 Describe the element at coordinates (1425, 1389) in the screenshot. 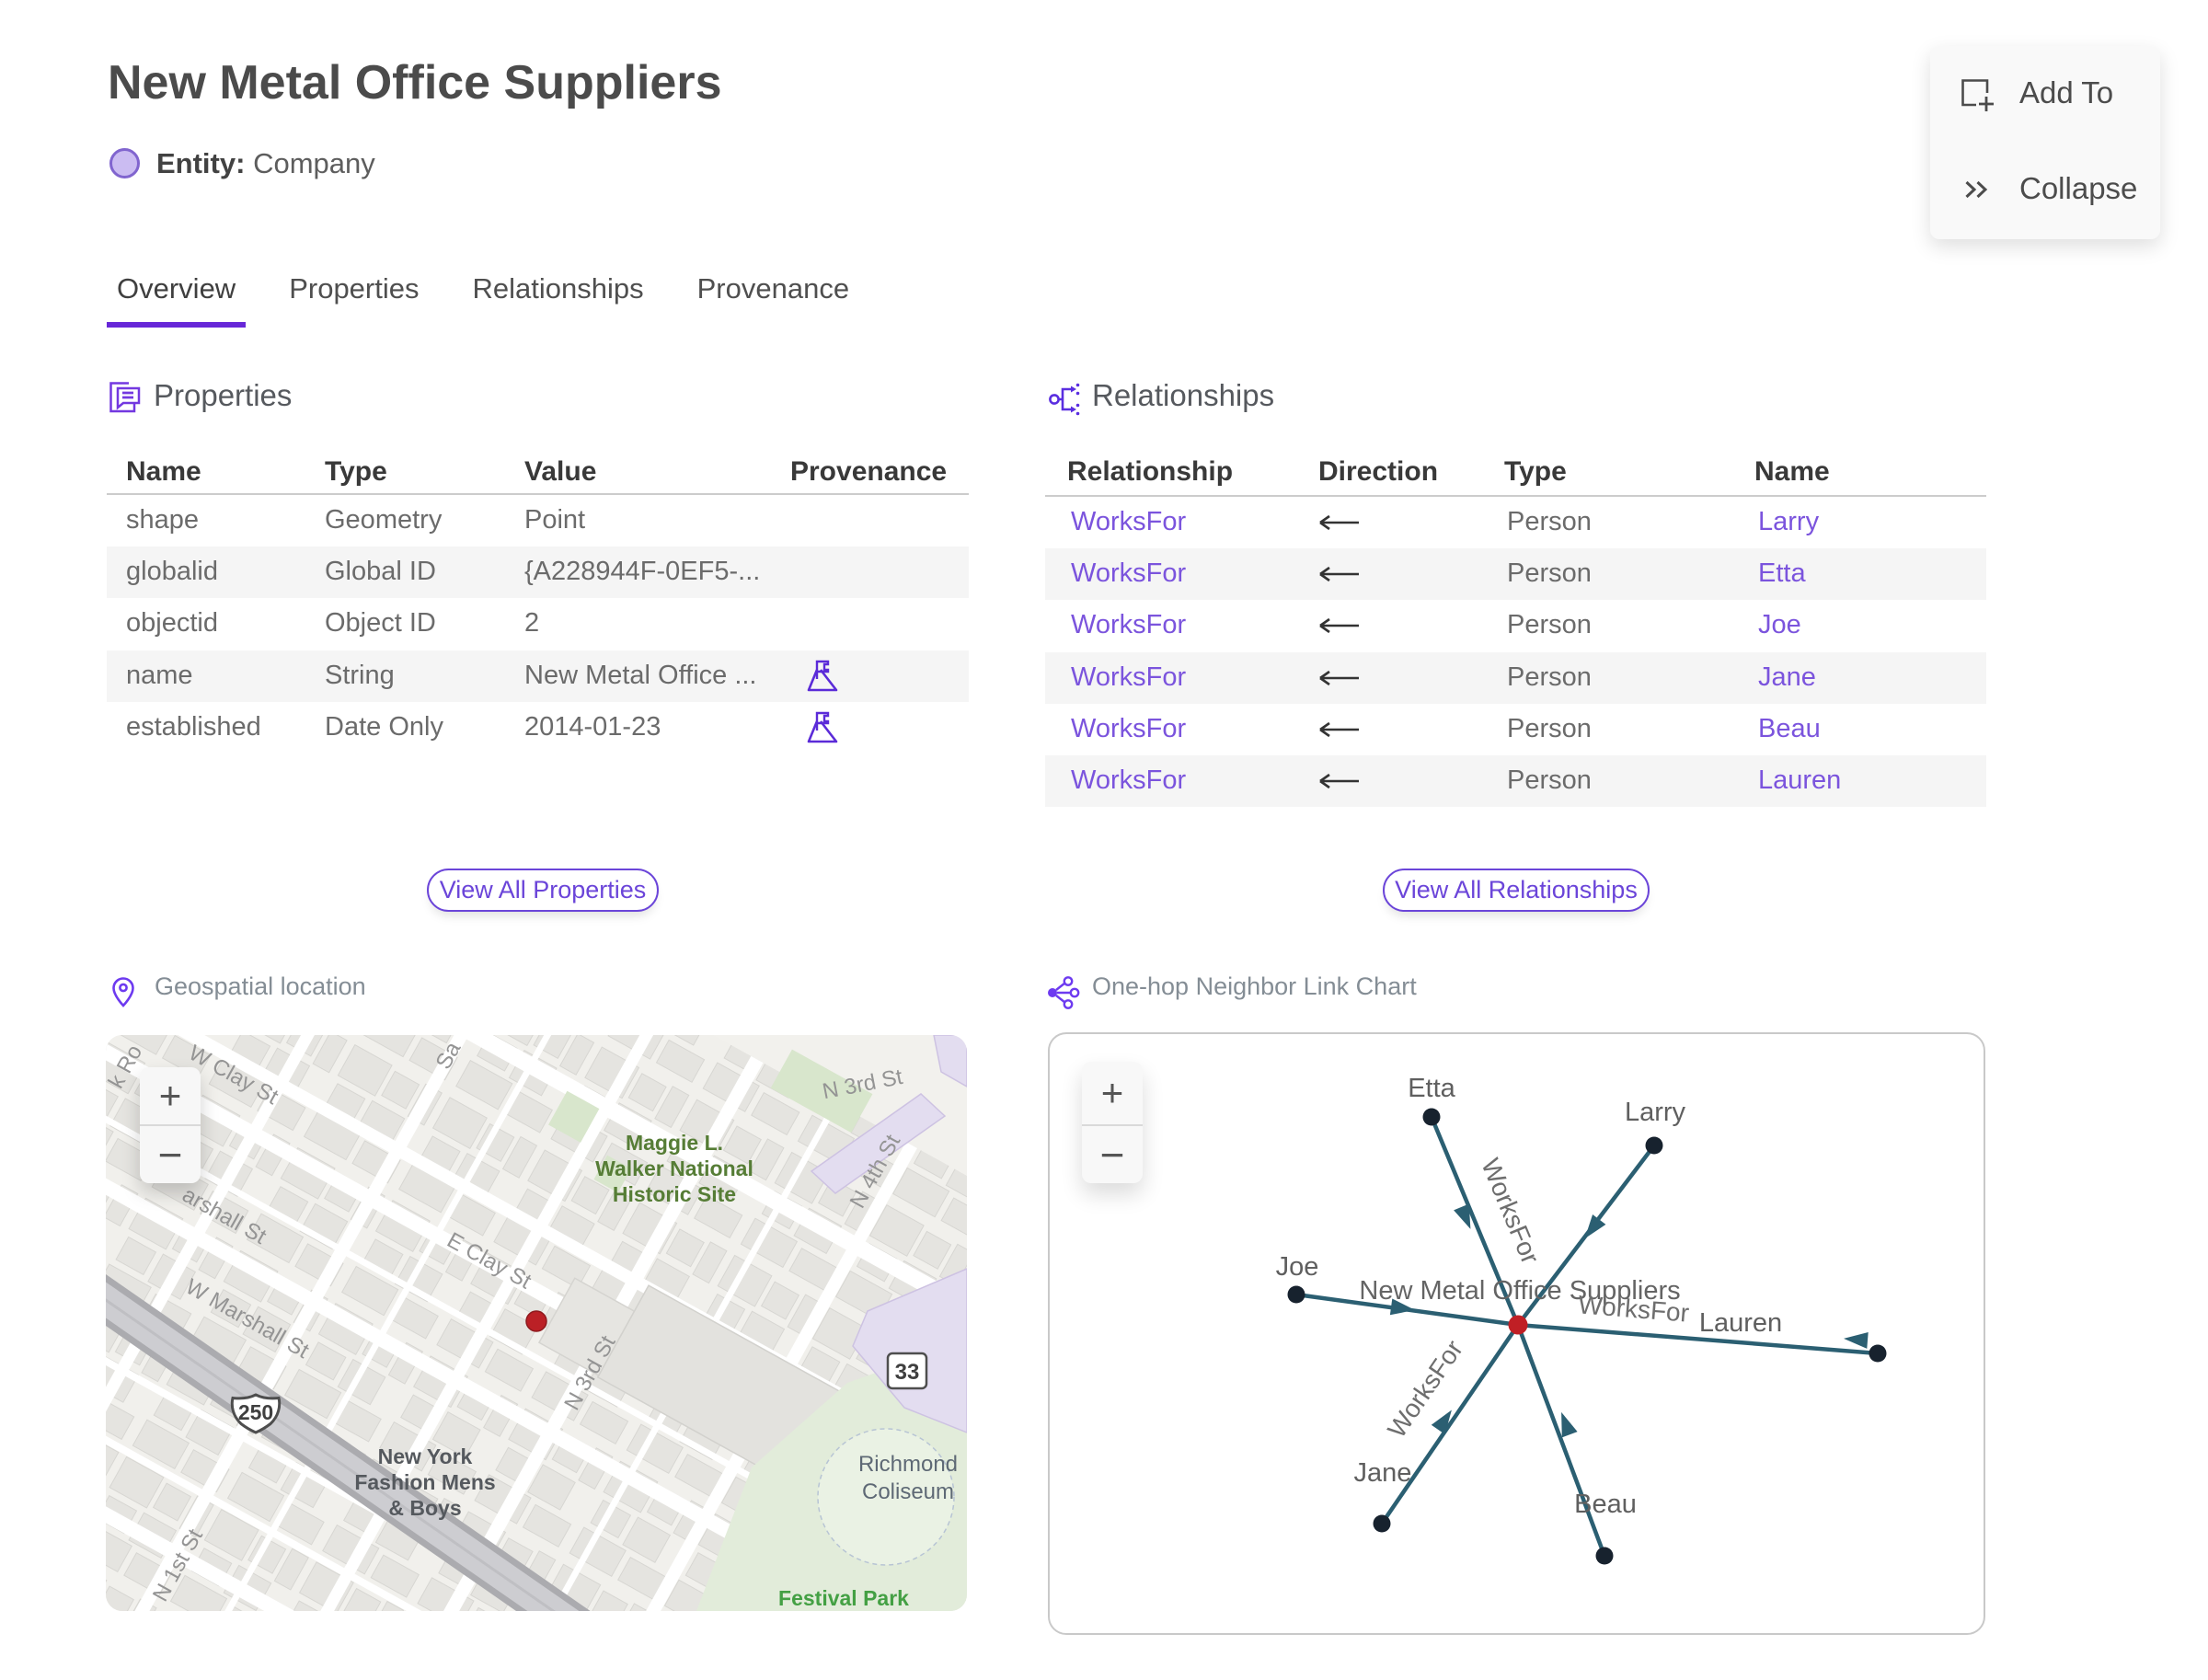

I see `svg-text: WorksFor` at that location.